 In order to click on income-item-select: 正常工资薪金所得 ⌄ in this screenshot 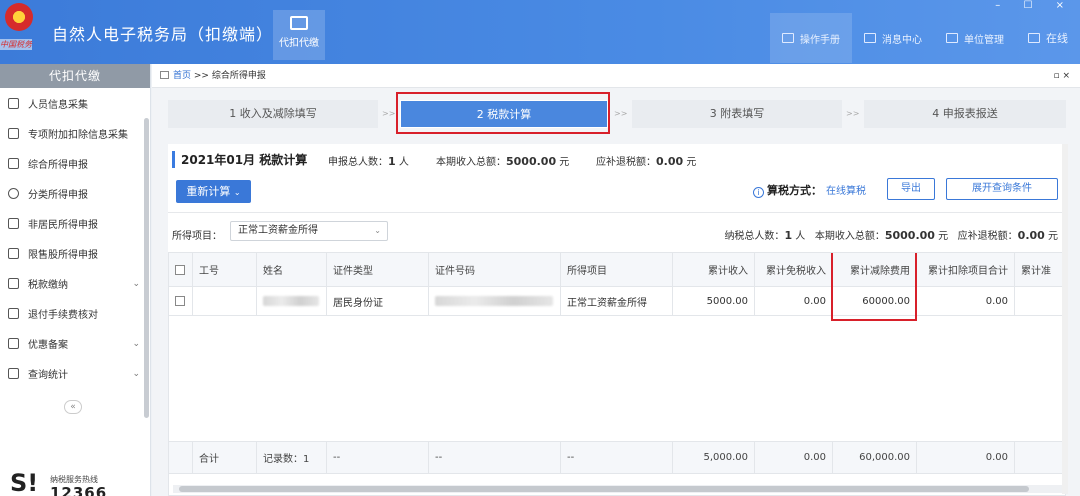, I will do `click(309, 231)`.